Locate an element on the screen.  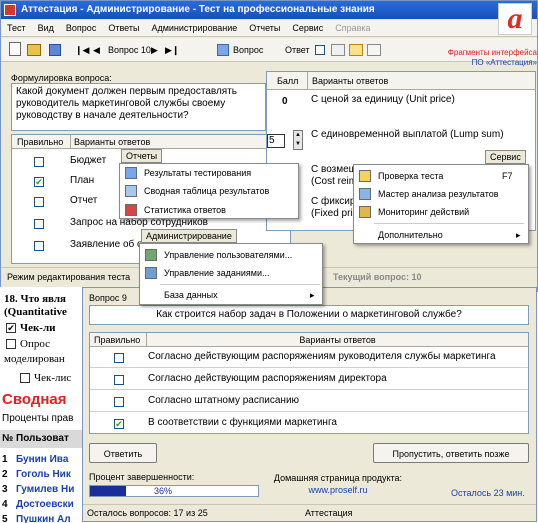
tasks-icon is located at coordinates (151, 273).